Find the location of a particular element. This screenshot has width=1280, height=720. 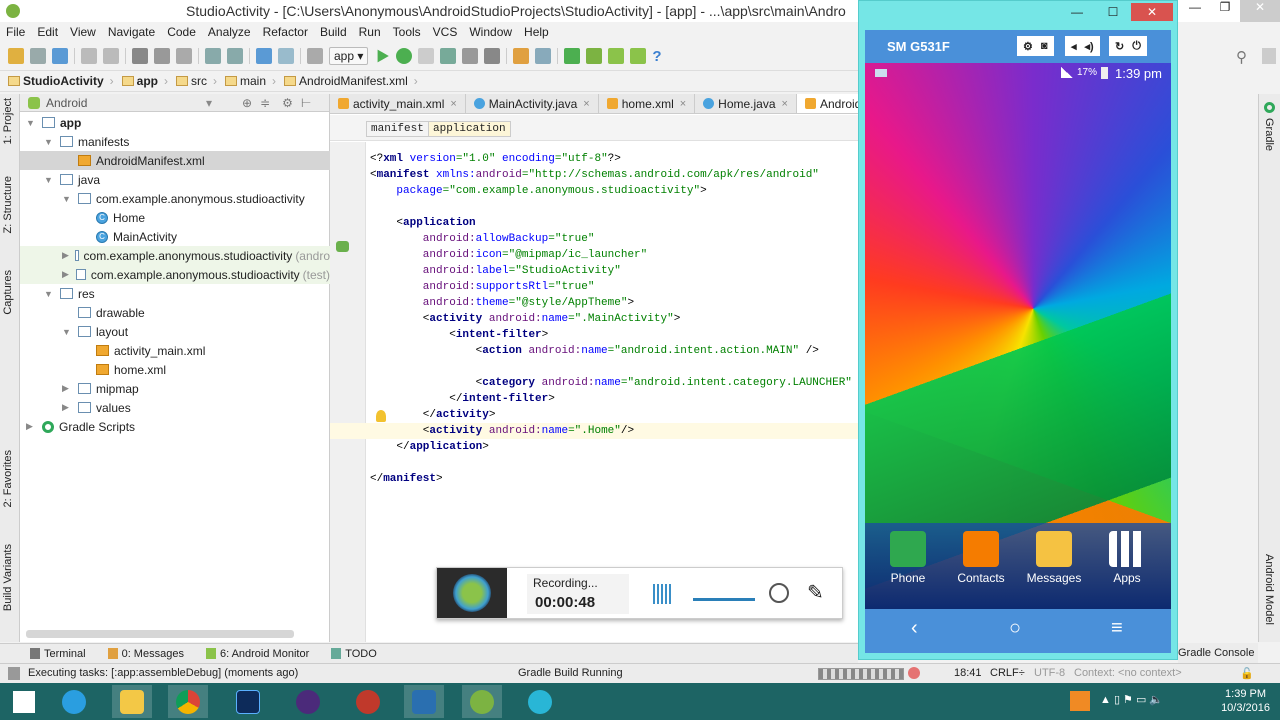

tree-item: ▼ app is located at coordinates (175, 122).